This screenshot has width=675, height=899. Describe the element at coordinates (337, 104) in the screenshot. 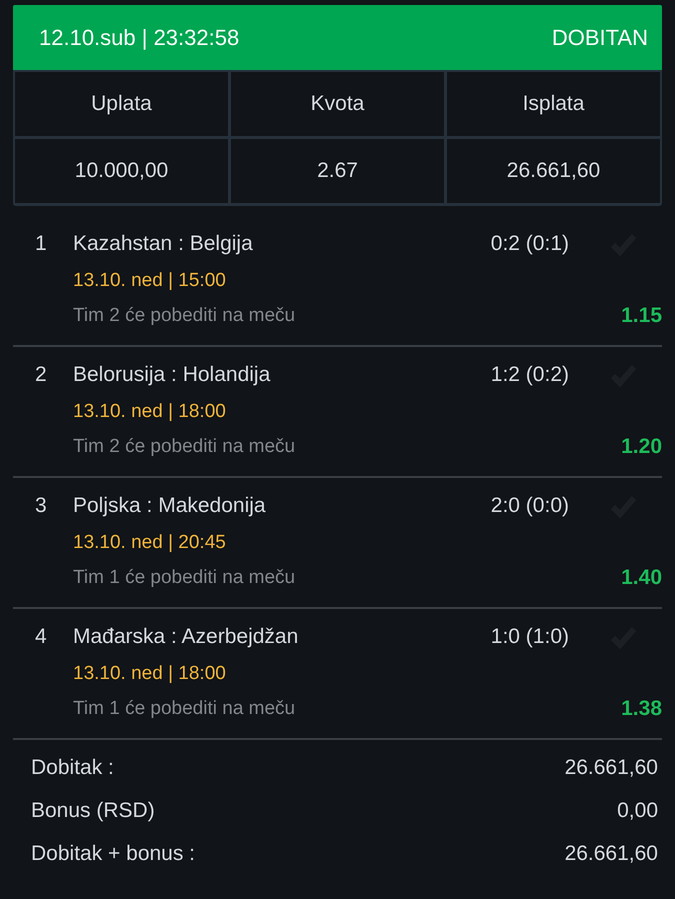

I see `column-header: Kvota` at that location.